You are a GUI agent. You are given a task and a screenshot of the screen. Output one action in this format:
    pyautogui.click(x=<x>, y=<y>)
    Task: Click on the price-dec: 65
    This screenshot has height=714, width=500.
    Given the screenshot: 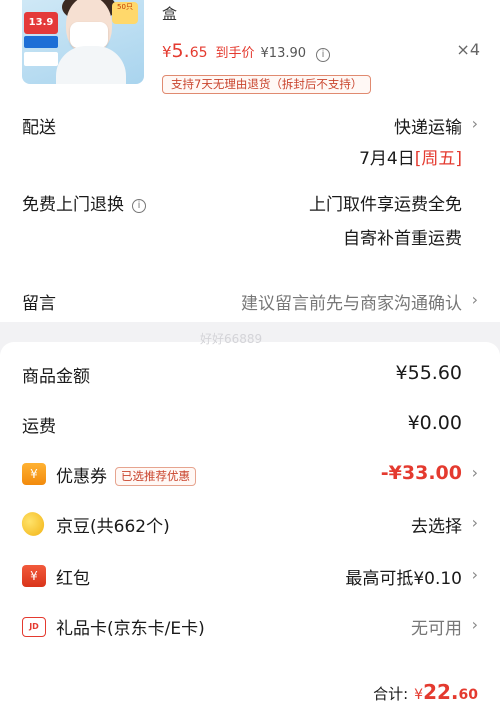 What is the action you would take?
    pyautogui.click(x=198, y=53)
    